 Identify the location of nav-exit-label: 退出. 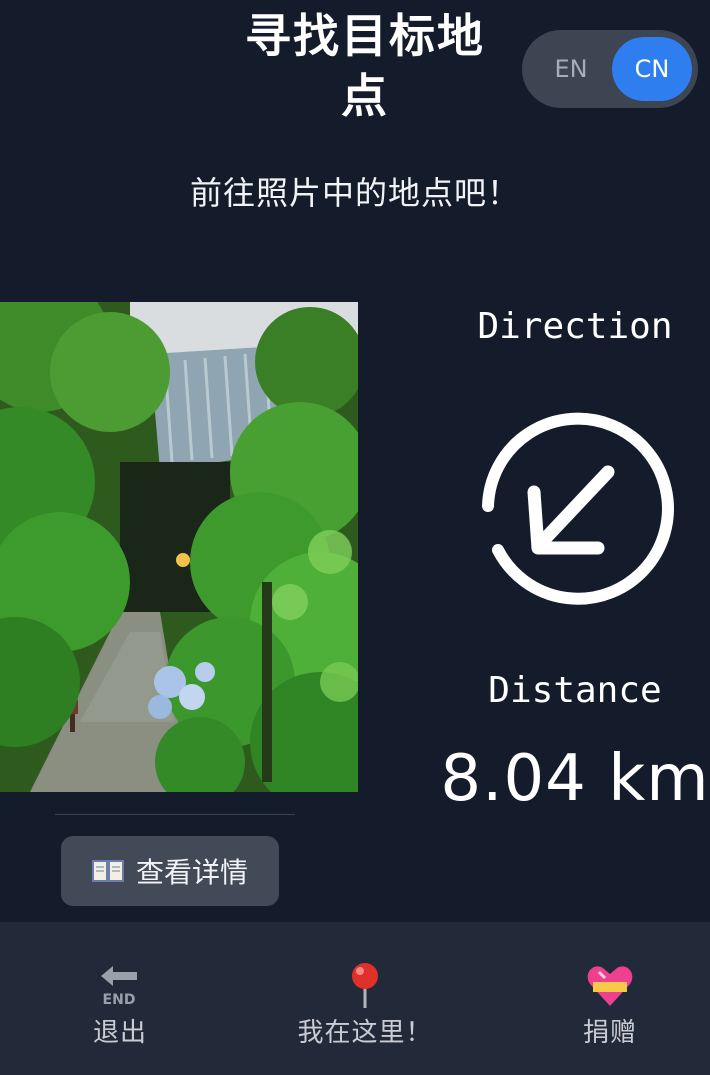
(119, 1033).